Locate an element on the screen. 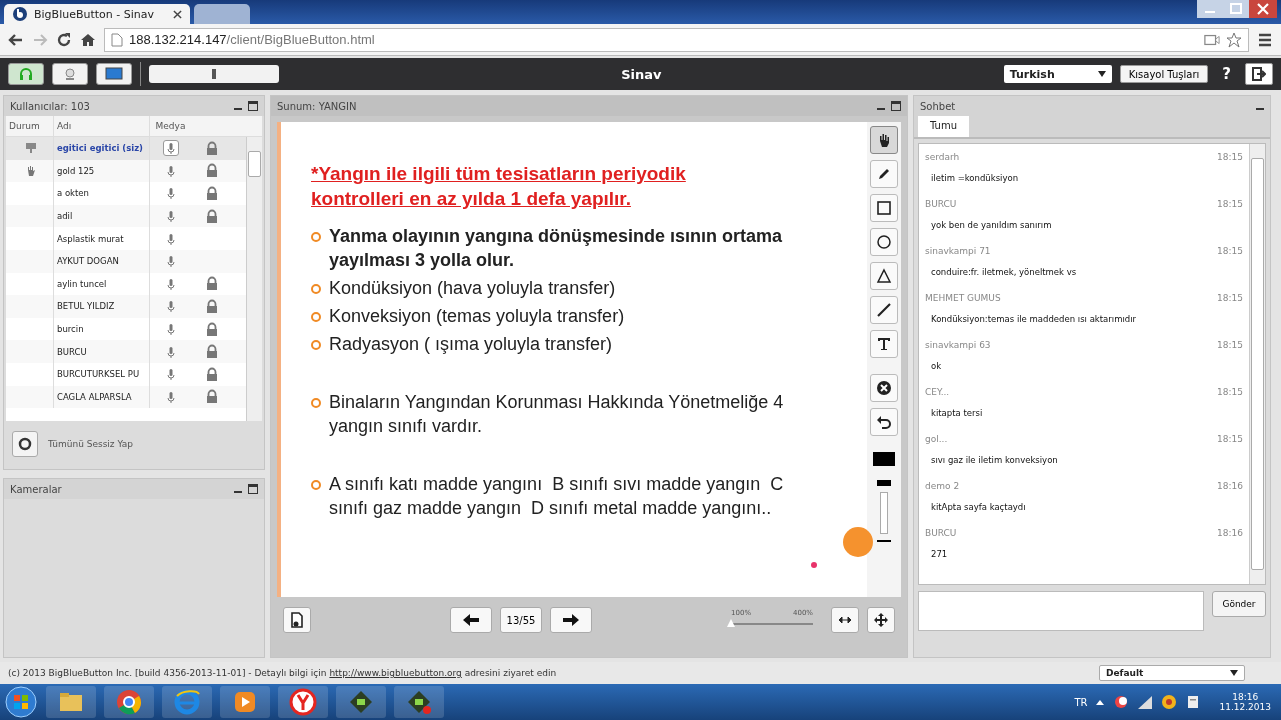 The width and height of the screenshot is (1281, 720). clear-tool-button is located at coordinates (884, 388).